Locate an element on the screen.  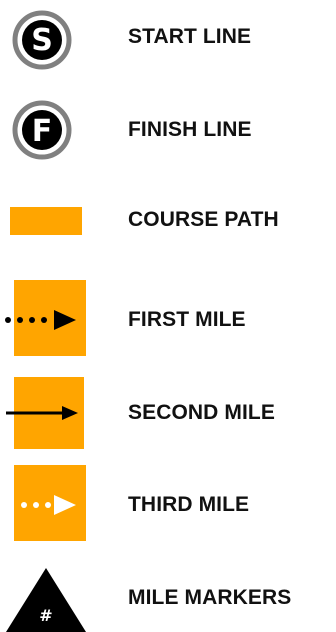
legend-item-third-mile: THIRD MILE is located at coordinates (168, 498).